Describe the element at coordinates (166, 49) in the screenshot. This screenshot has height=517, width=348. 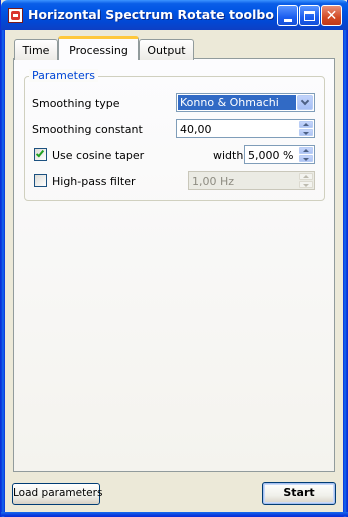
I see `tab-output: Output` at that location.